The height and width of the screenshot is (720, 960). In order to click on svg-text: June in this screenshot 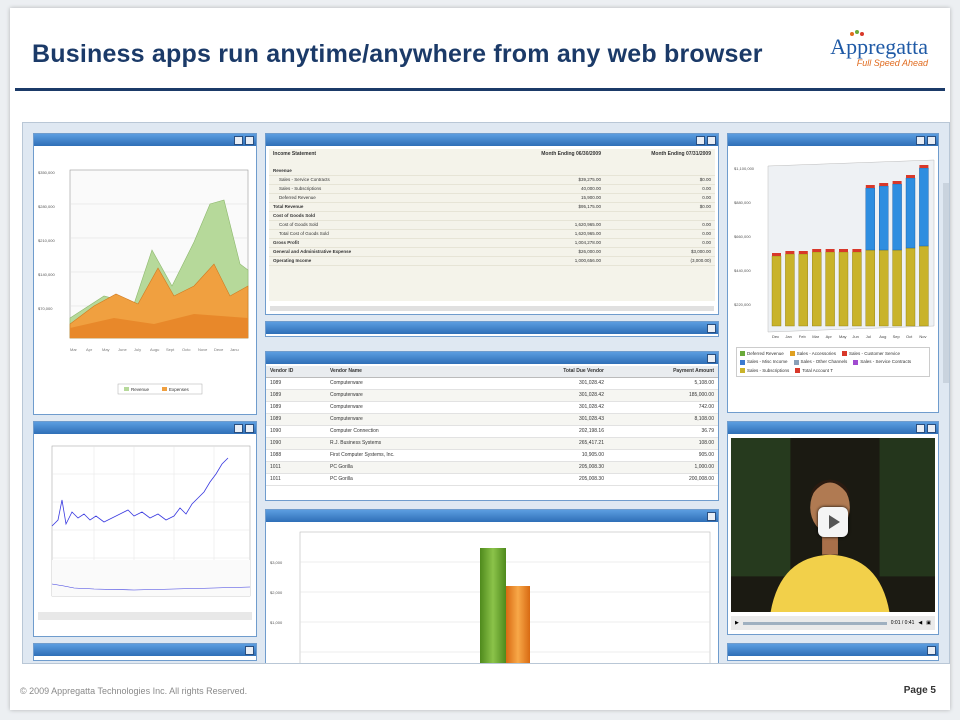, I will do `click(122, 349)`.